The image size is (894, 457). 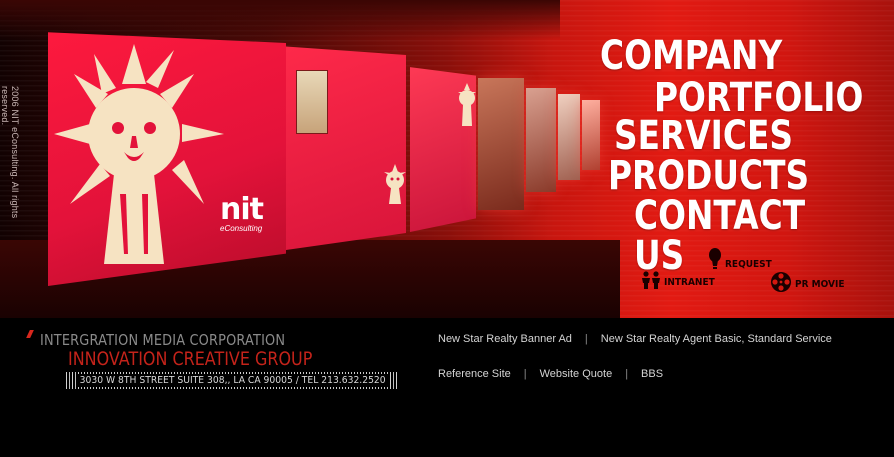 I want to click on link-reference-site: Reference Site, so click(x=474, y=374).